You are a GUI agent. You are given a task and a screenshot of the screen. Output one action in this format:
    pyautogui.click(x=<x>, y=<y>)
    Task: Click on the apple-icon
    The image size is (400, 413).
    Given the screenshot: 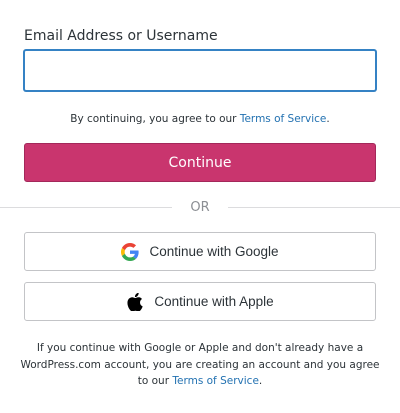 What is the action you would take?
    pyautogui.click(x=135, y=301)
    